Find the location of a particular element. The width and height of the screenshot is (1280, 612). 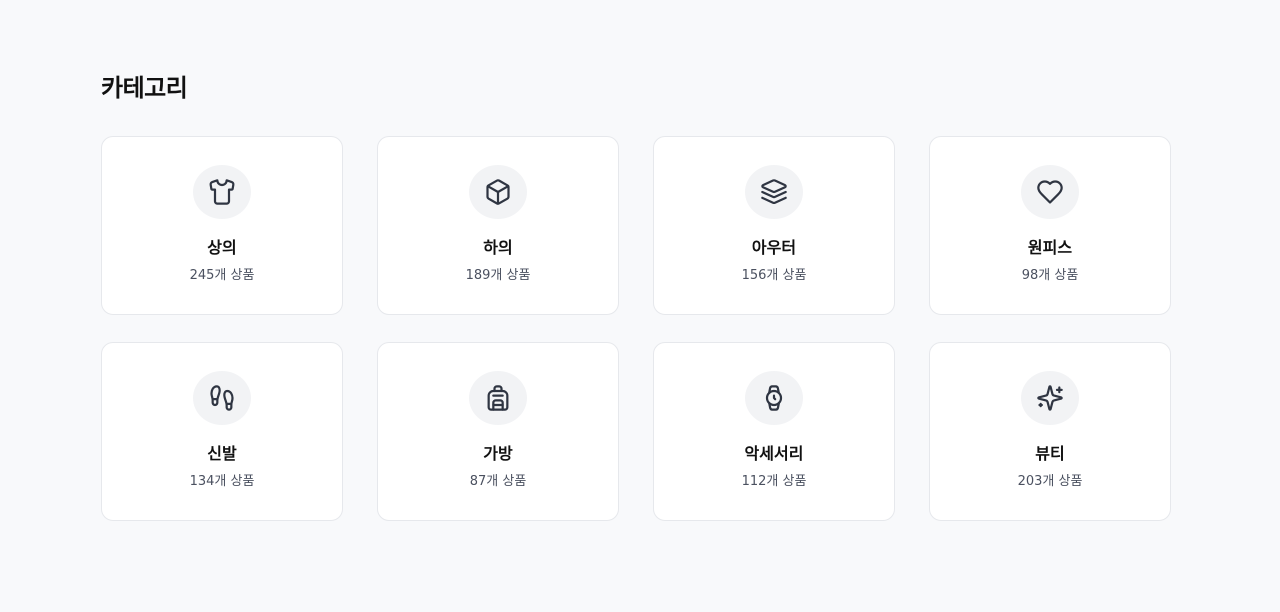

layers-icon is located at coordinates (774, 192).